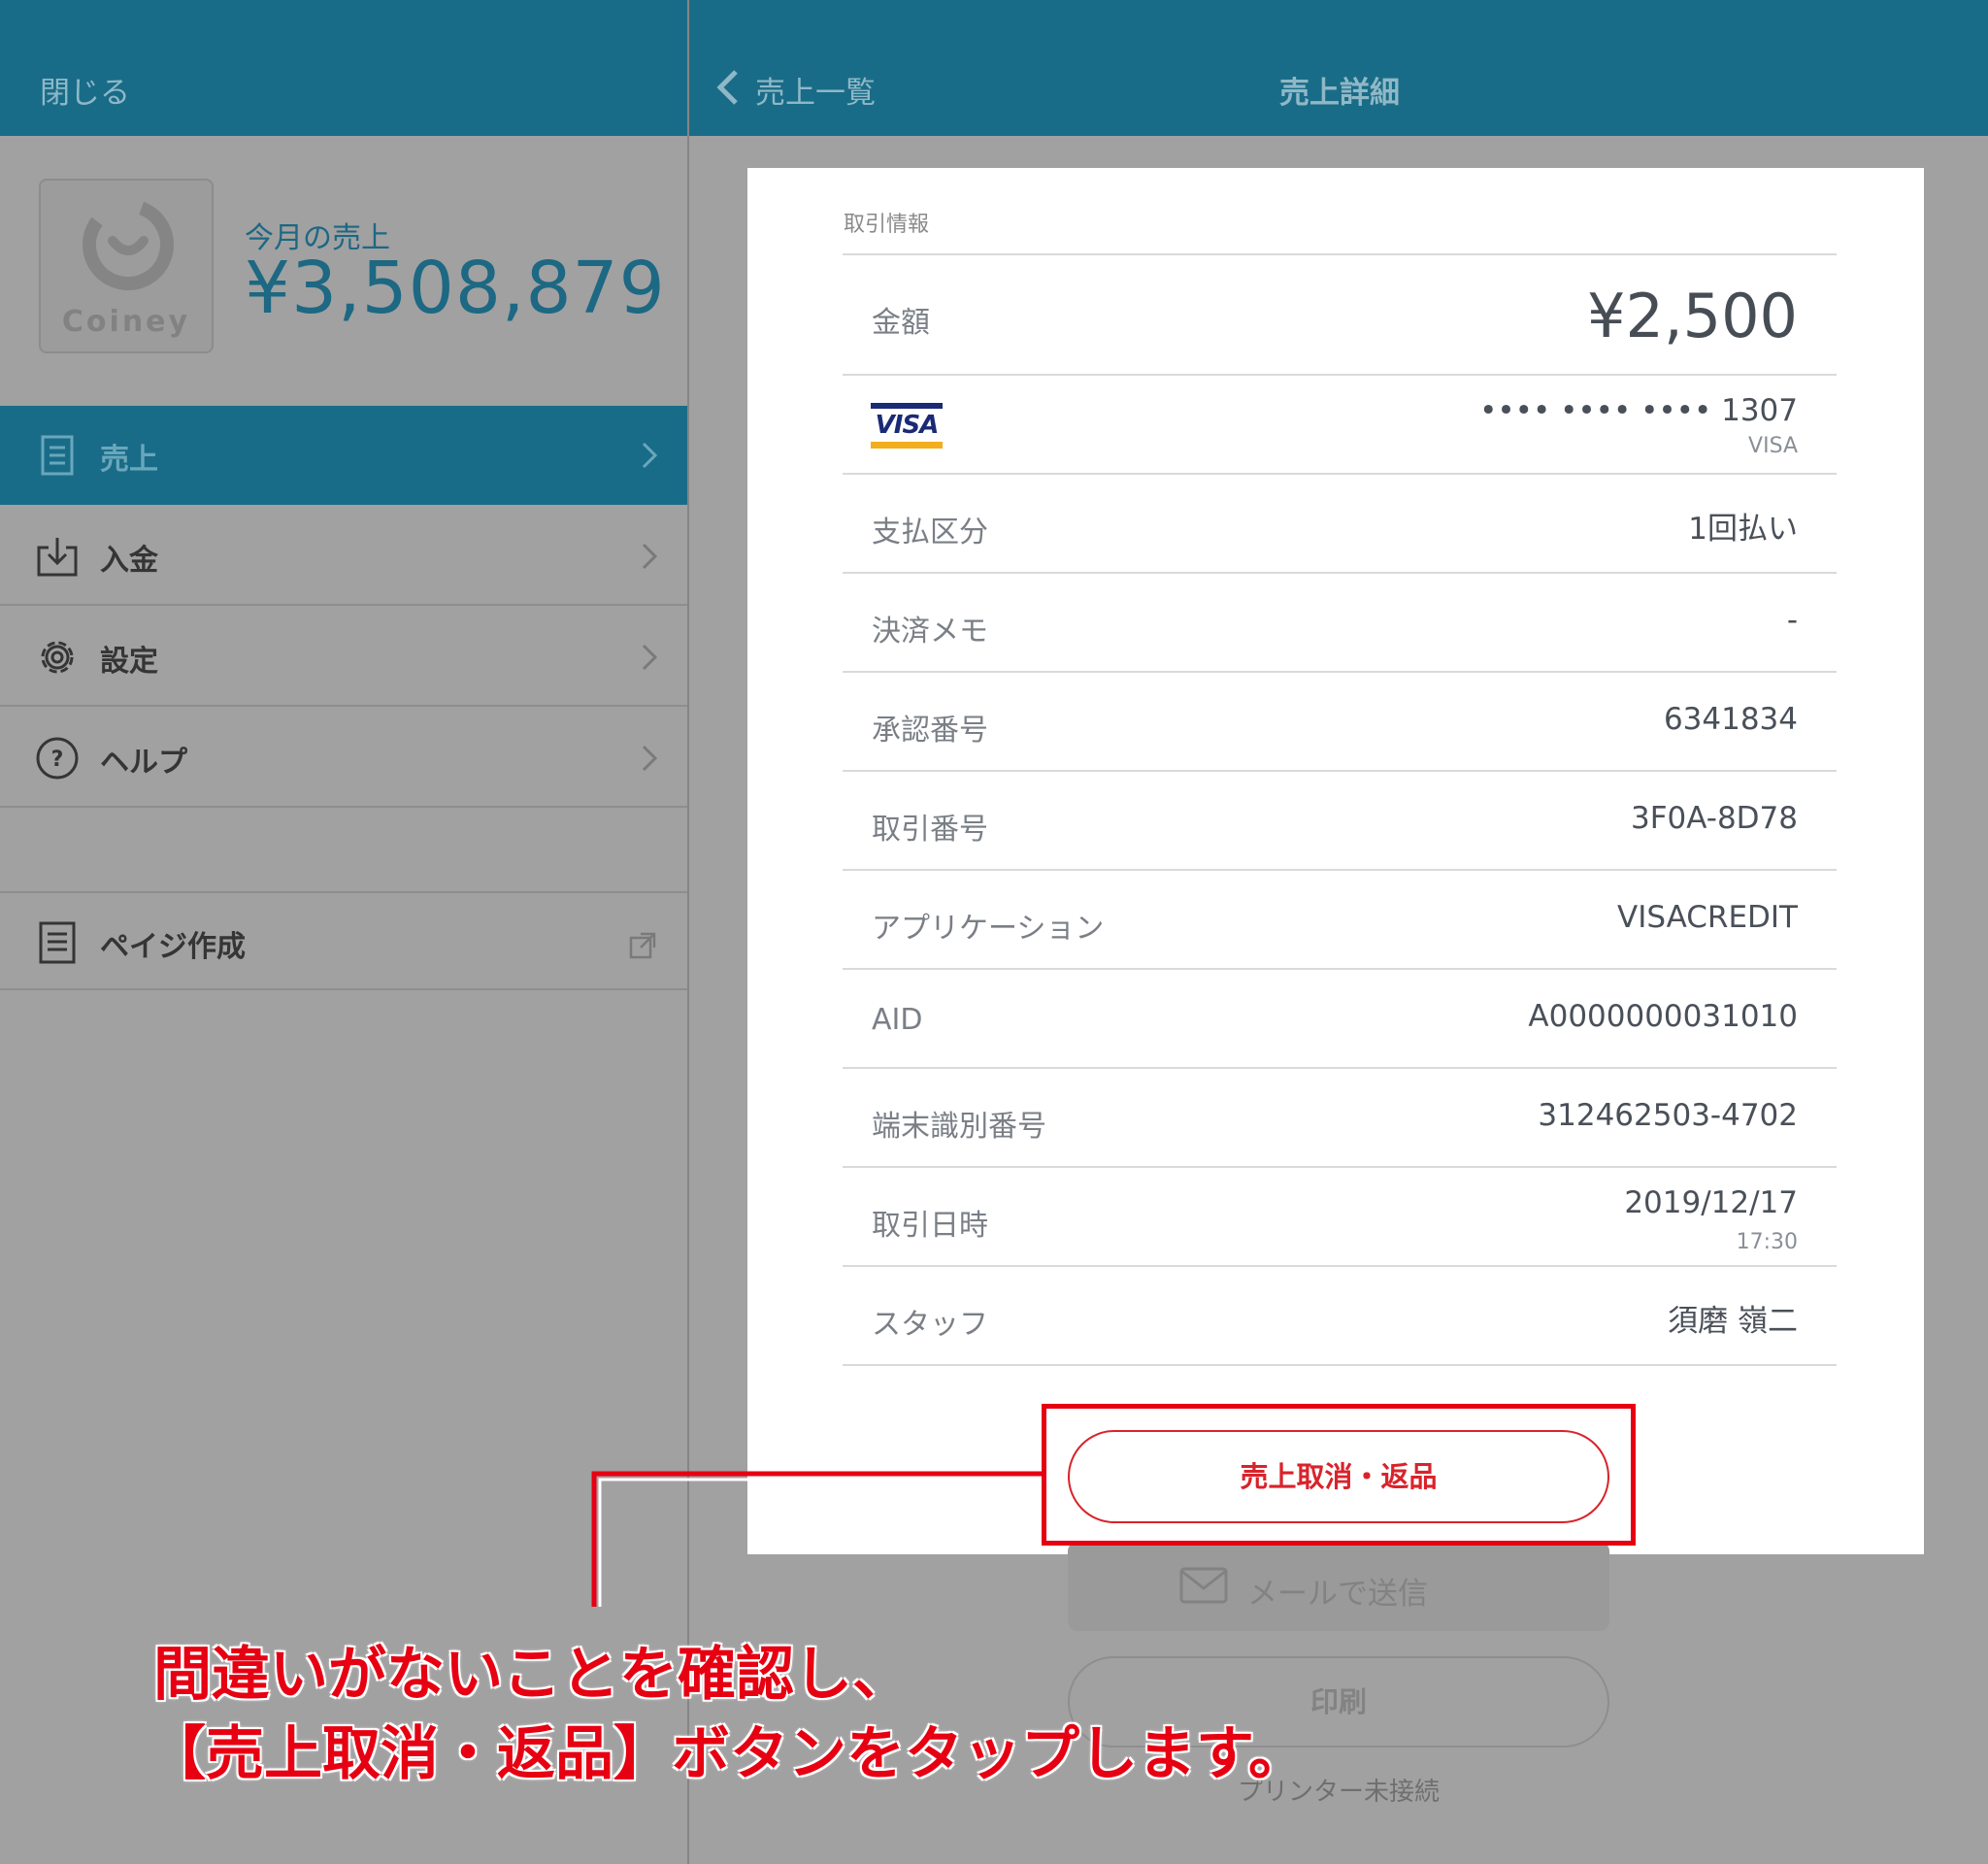 The height and width of the screenshot is (1864, 1988). I want to click on detail-label: 支払区分, so click(930, 532).